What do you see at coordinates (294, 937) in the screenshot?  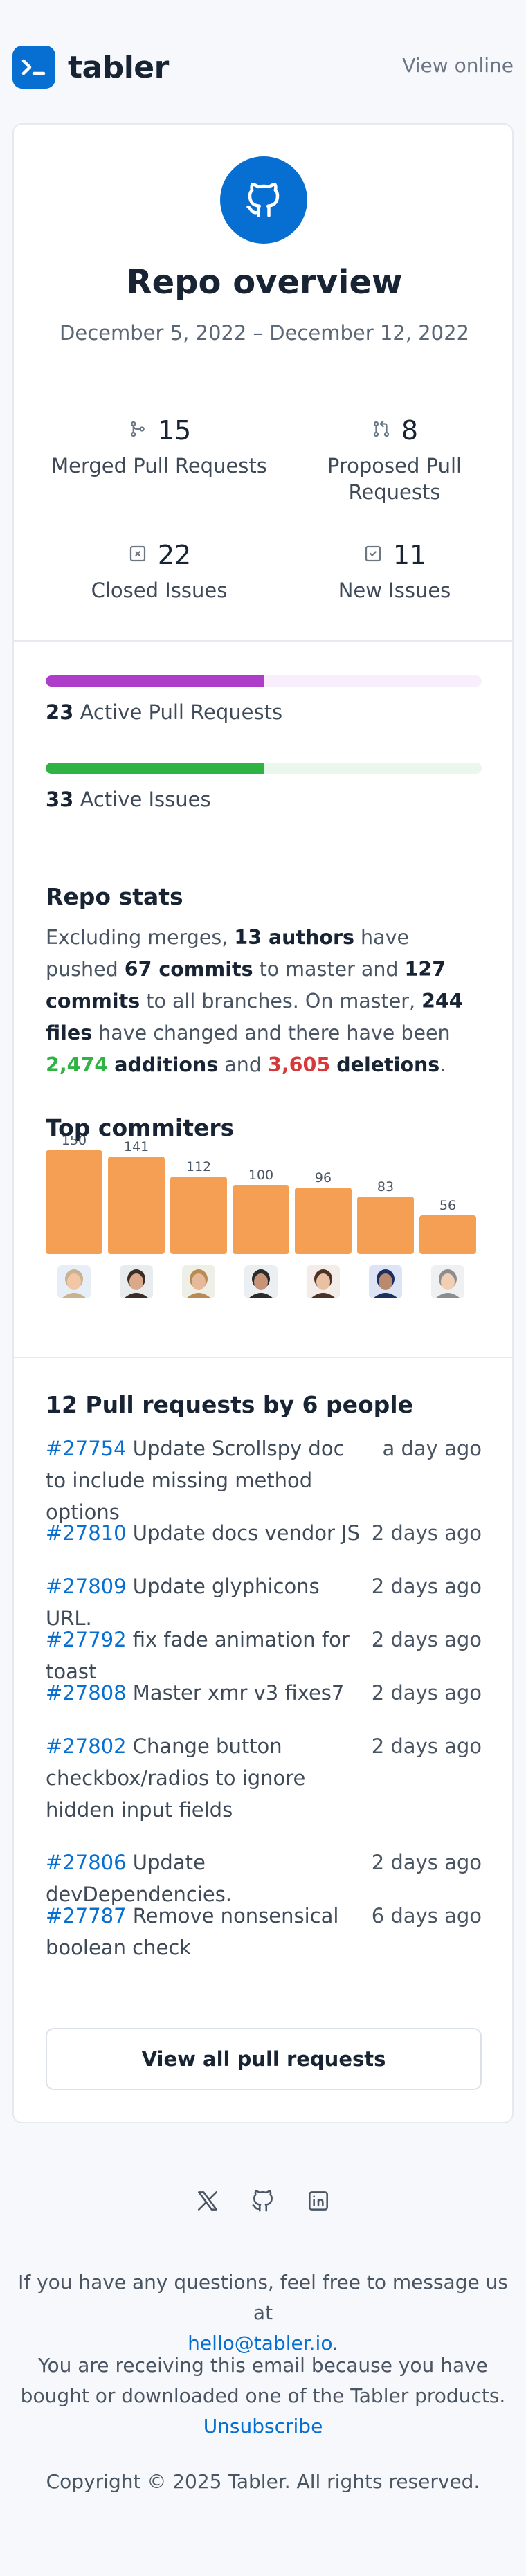 I see `stats-authors: 13 authors` at bounding box center [294, 937].